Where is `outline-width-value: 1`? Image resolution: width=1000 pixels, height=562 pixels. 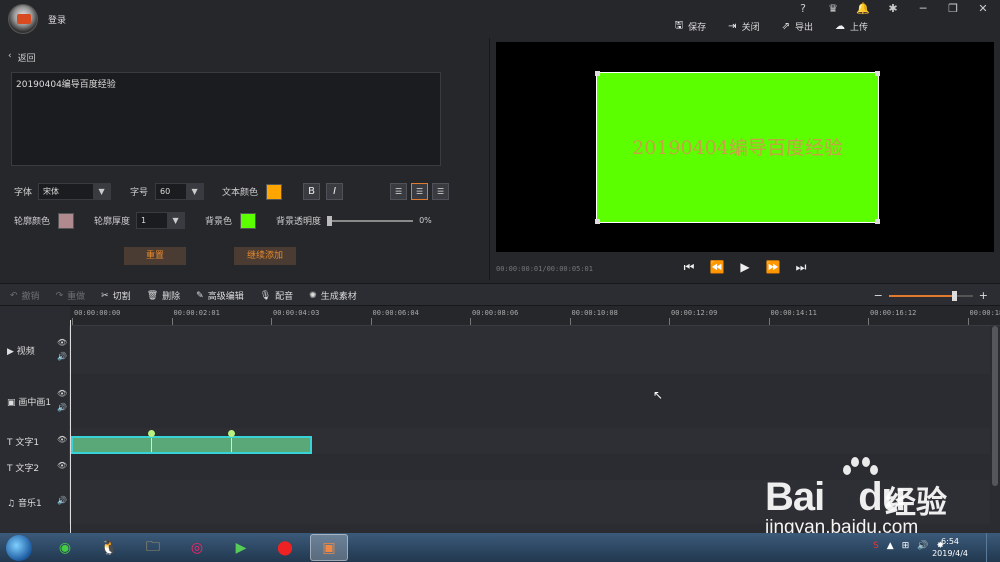
outline-width-value: 1 is located at coordinates (144, 220).